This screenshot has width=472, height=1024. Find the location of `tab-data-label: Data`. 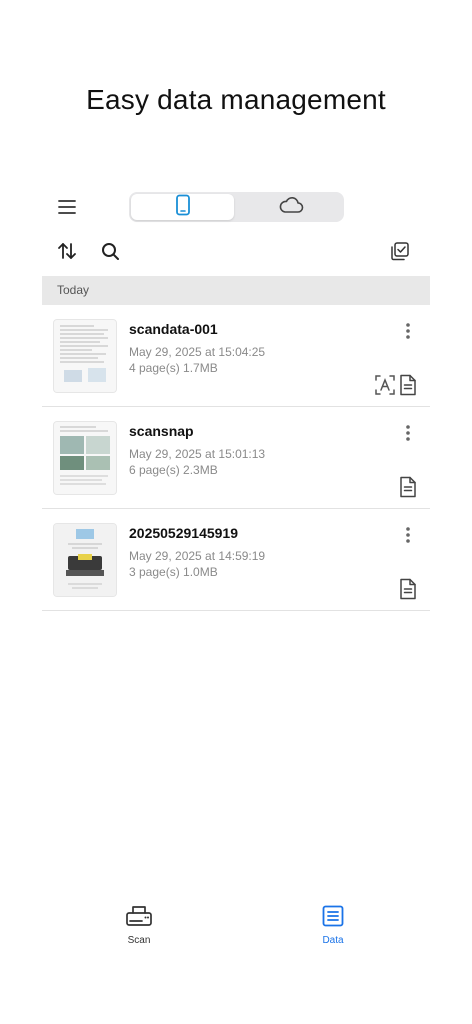

tab-data-label: Data is located at coordinates (333, 940).